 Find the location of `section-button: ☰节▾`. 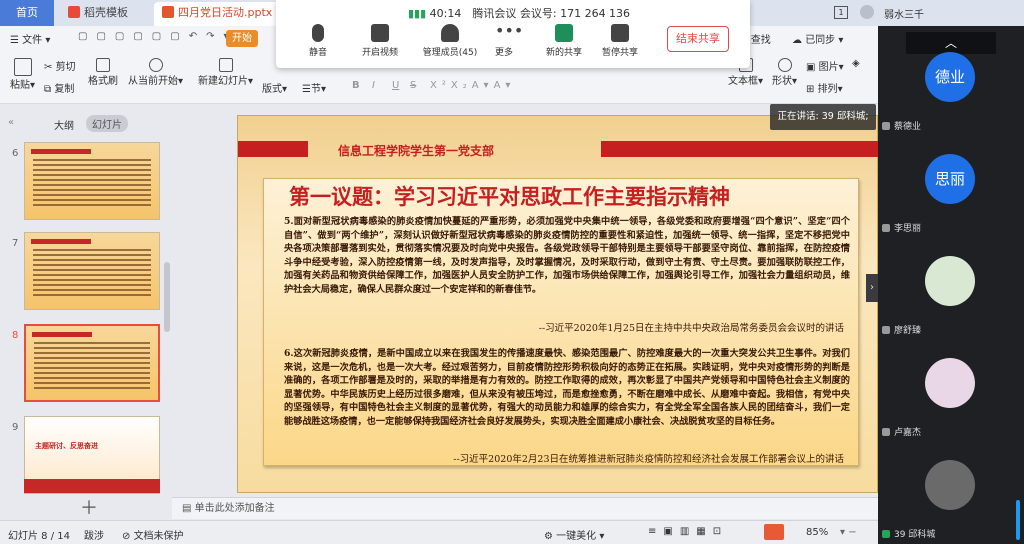

section-button: ☰节▾ is located at coordinates (314, 87).